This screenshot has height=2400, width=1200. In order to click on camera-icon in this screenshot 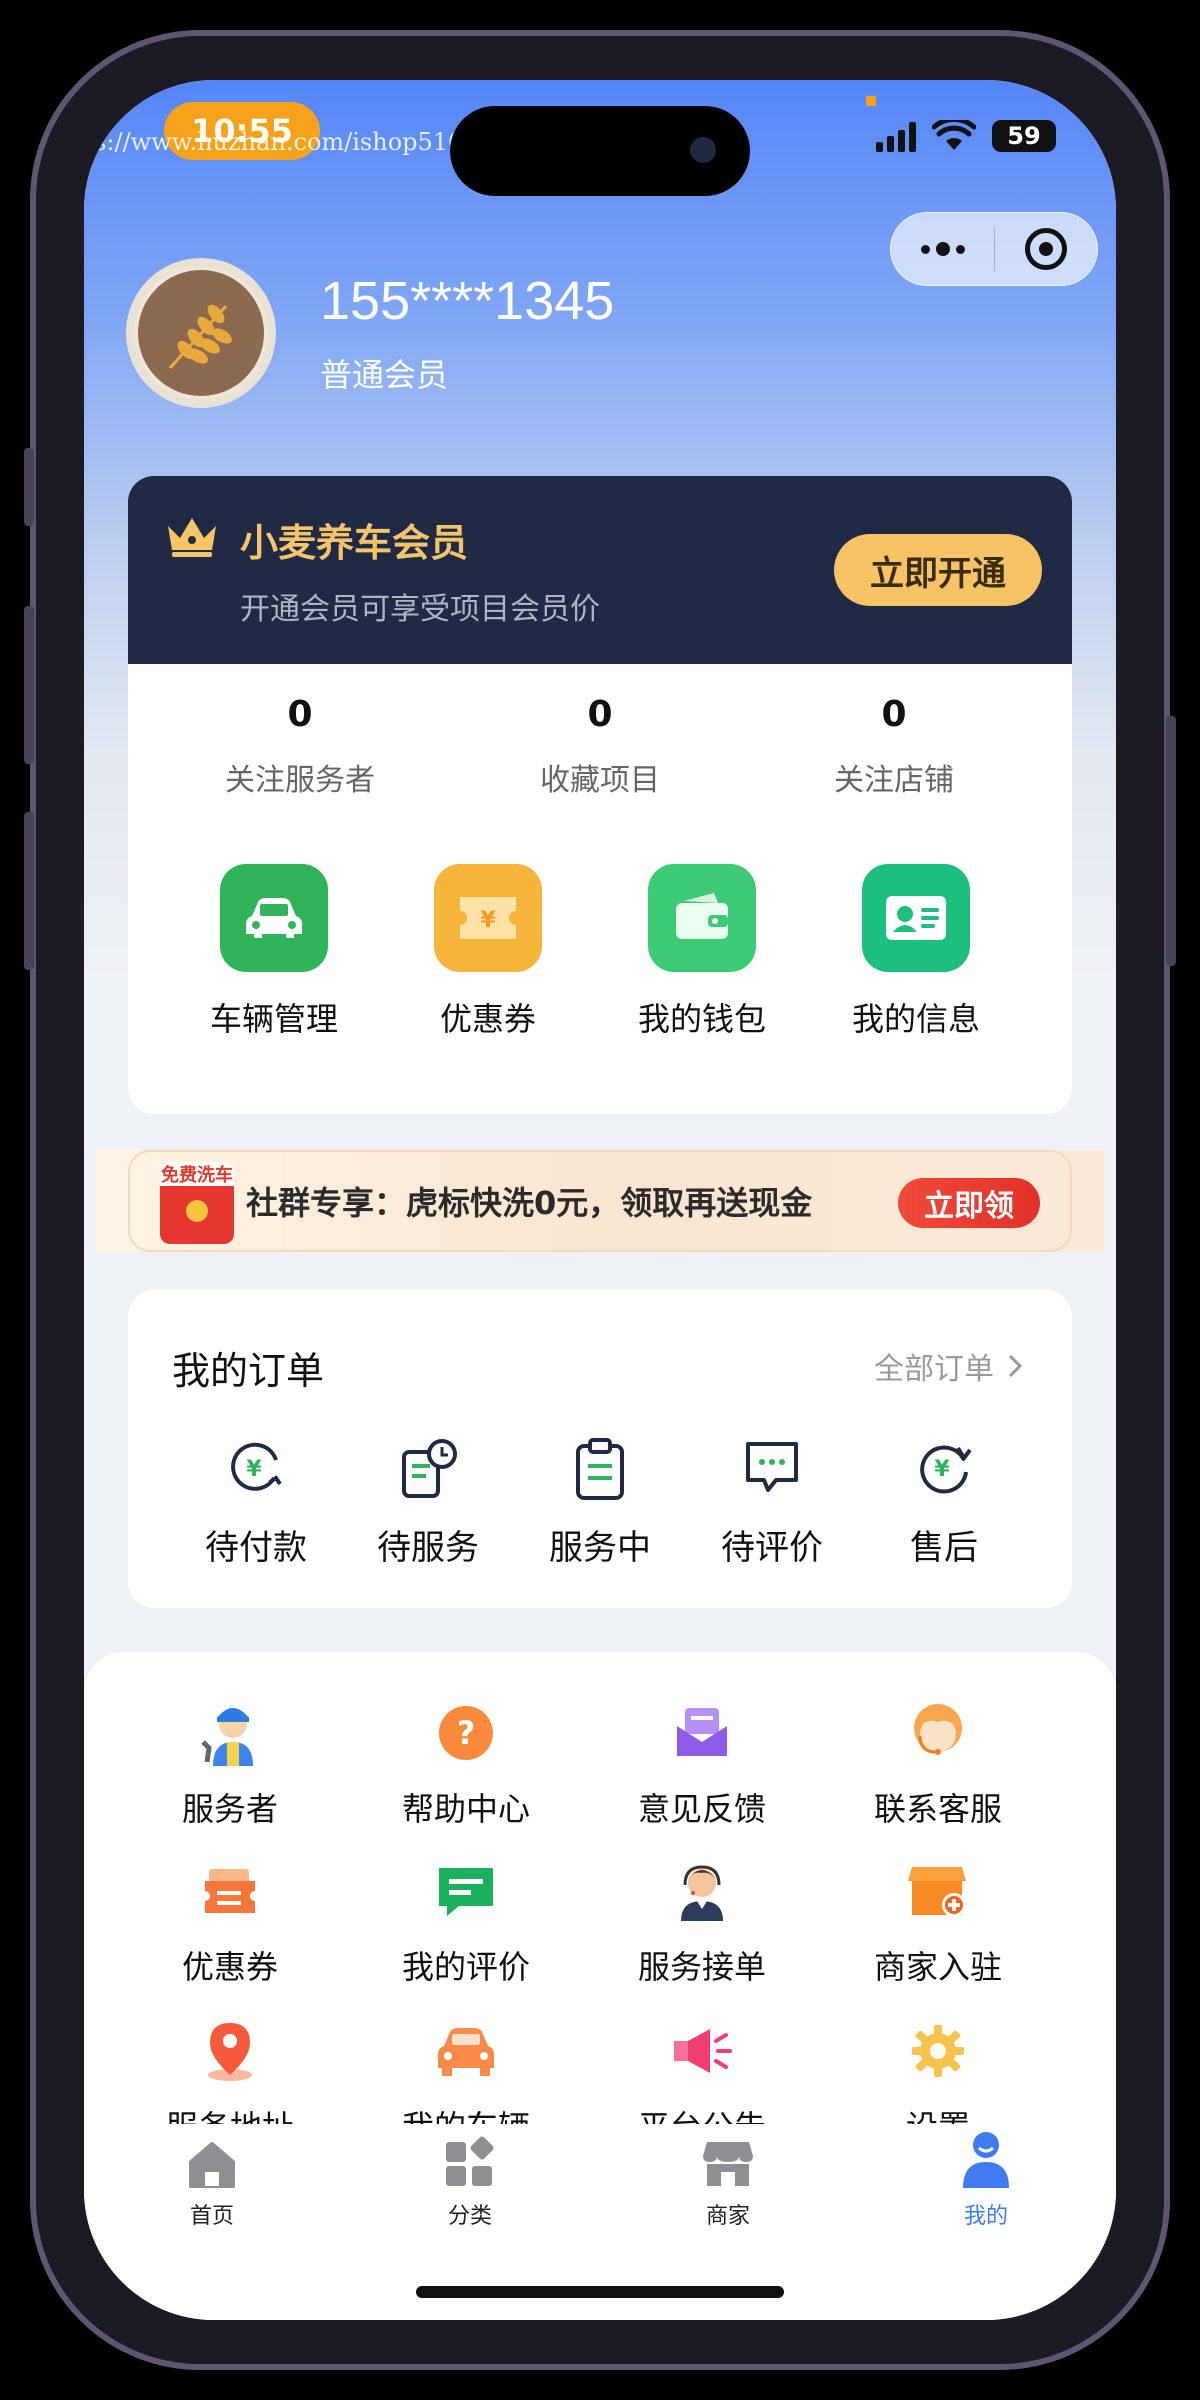, I will do `click(703, 150)`.